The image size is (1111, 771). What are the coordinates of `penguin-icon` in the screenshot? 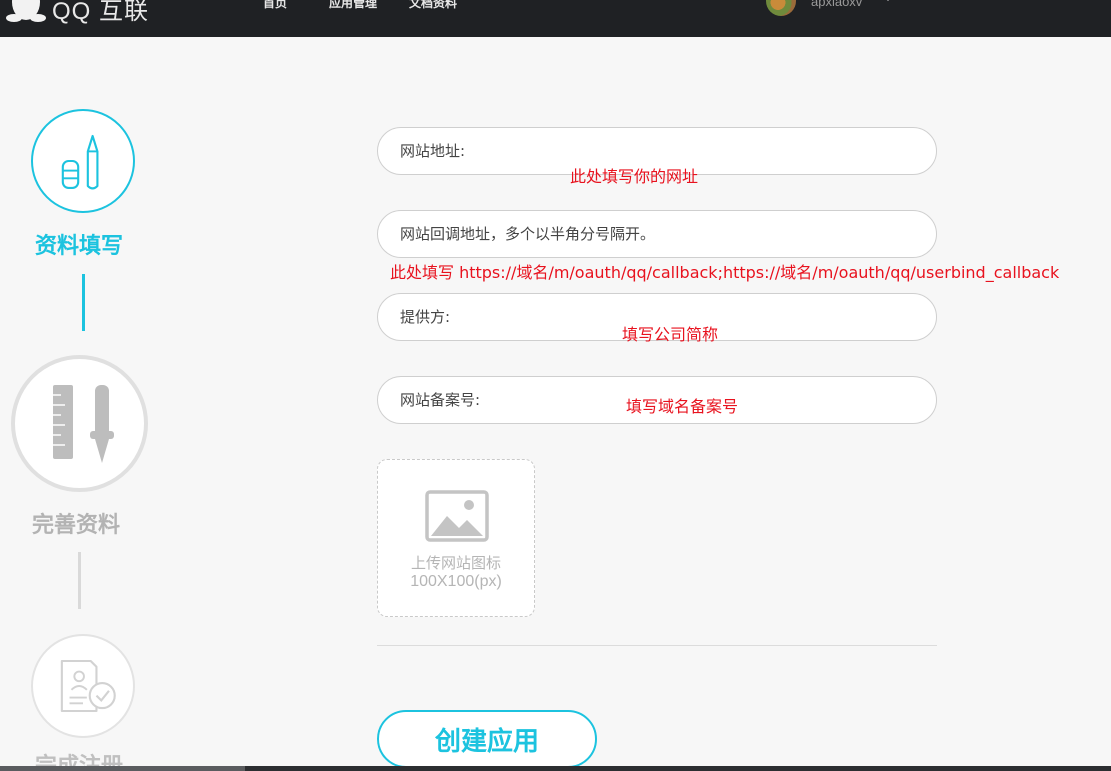 It's located at (26, 11).